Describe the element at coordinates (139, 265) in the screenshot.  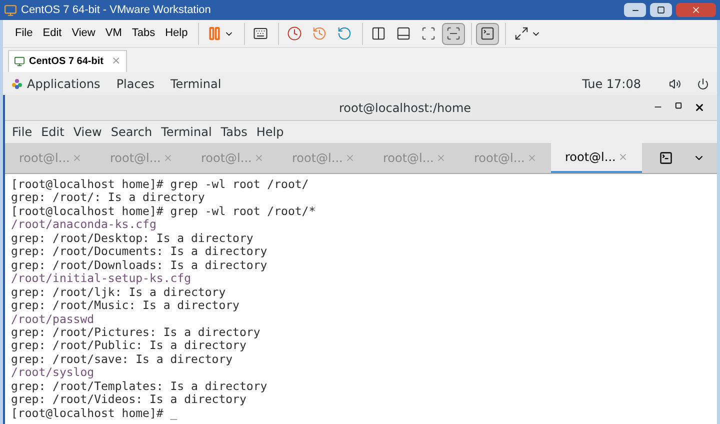
I see `terminal-line: grep: /root/Downloads: Is a directory` at that location.